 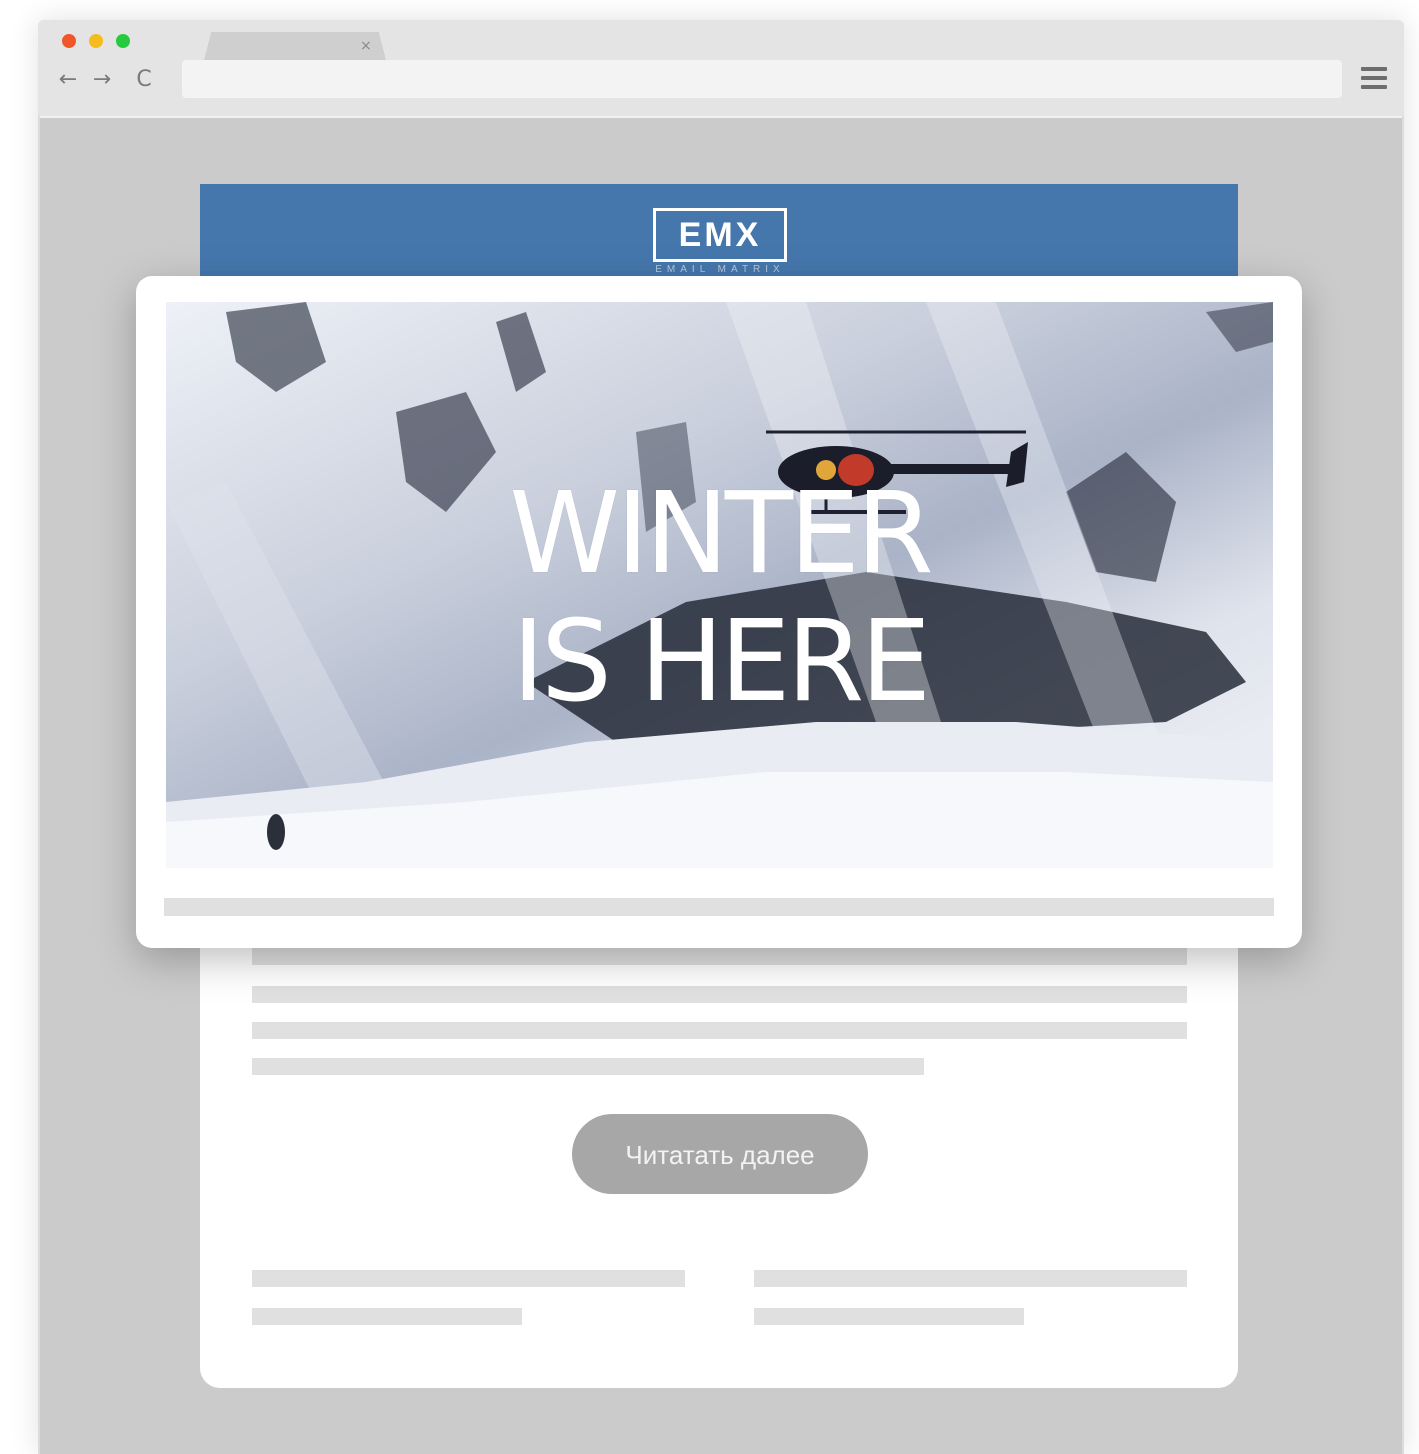 What do you see at coordinates (102, 80) in the screenshot?
I see `arrow-right-icon: →` at bounding box center [102, 80].